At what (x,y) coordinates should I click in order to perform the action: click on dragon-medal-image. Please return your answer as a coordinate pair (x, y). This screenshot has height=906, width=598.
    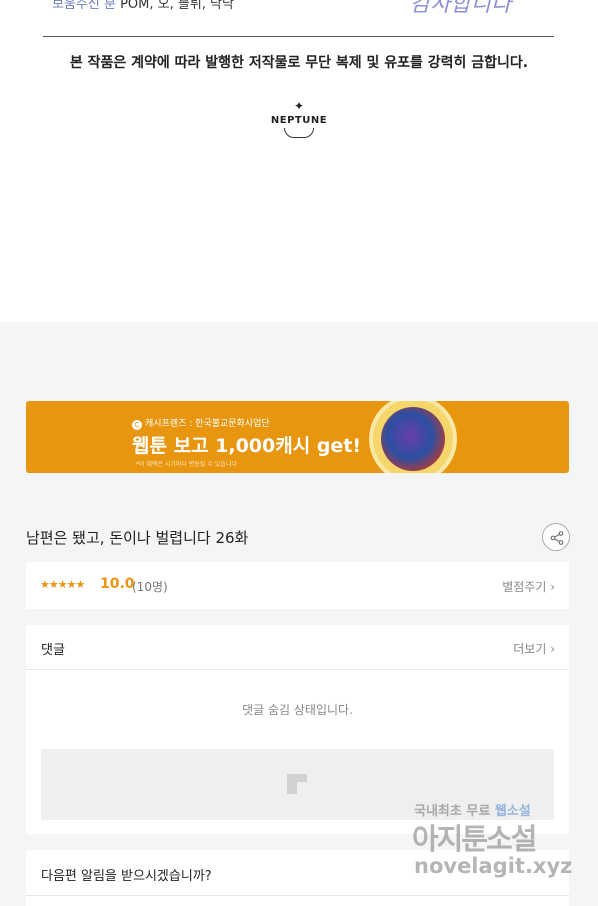
    Looking at the image, I should click on (413, 437).